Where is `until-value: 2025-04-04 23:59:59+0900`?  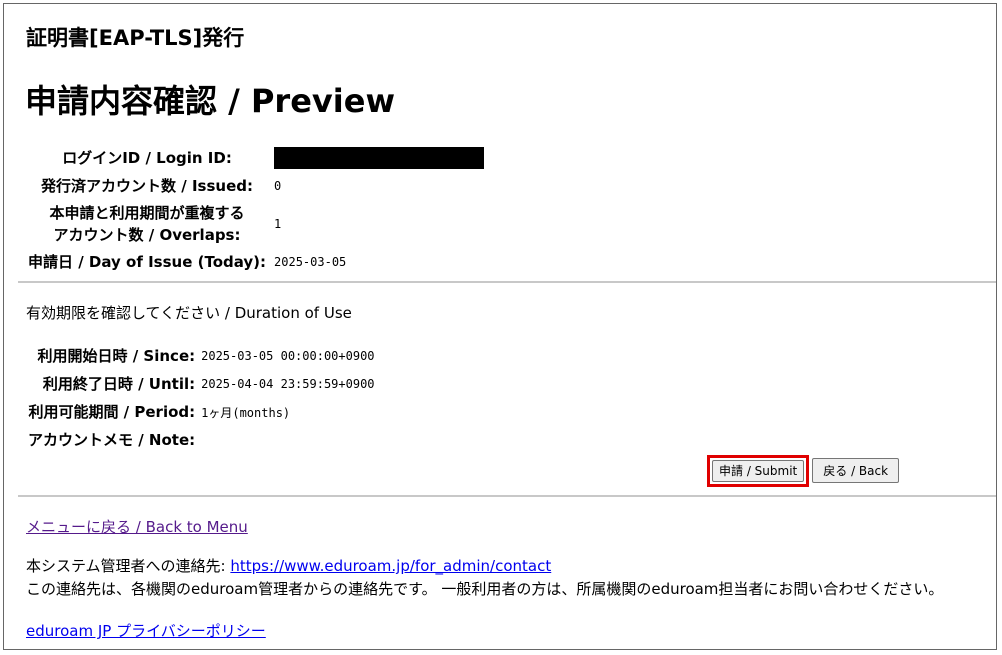
until-value: 2025-04-04 23:59:59+0900 is located at coordinates (288, 384).